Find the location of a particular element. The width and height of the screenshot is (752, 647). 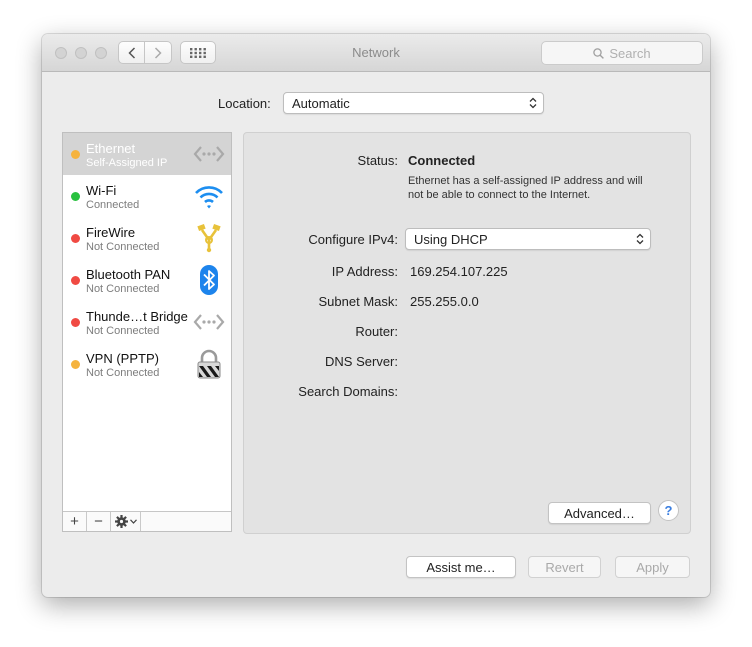

ip-address-value: 169.254.107.225 is located at coordinates (459, 271).